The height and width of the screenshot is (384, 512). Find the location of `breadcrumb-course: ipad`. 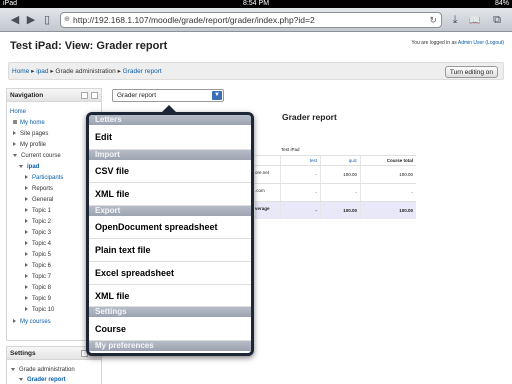

breadcrumb-course: ipad is located at coordinates (42, 71).